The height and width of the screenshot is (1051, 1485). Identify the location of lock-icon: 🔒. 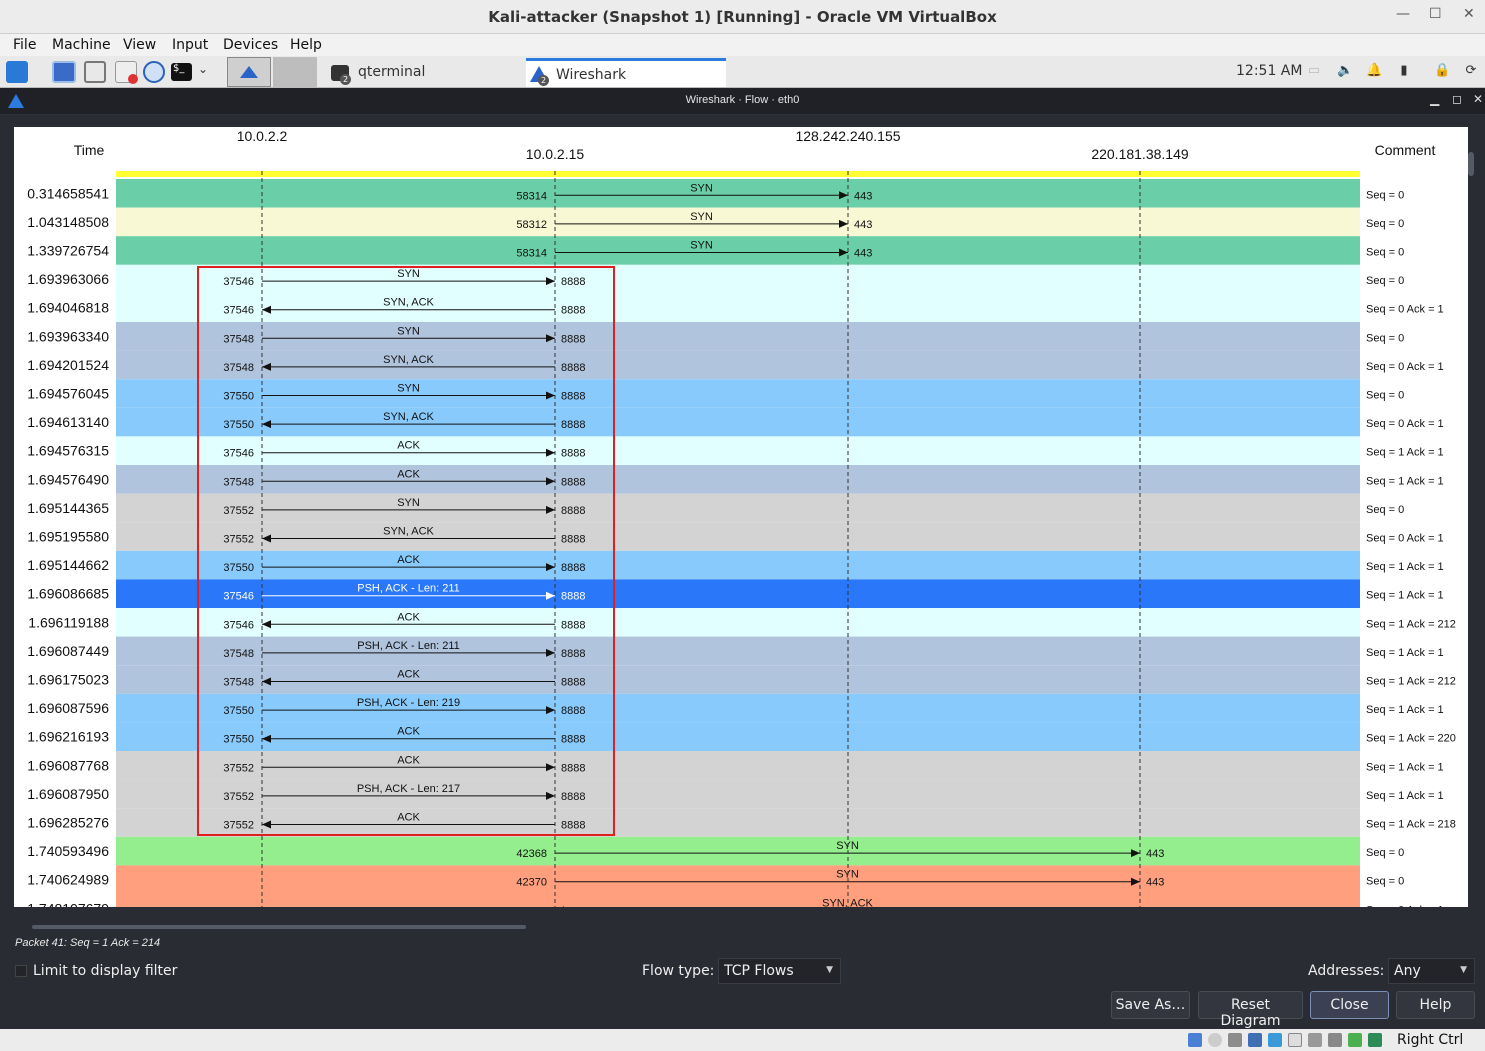
(1442, 71).